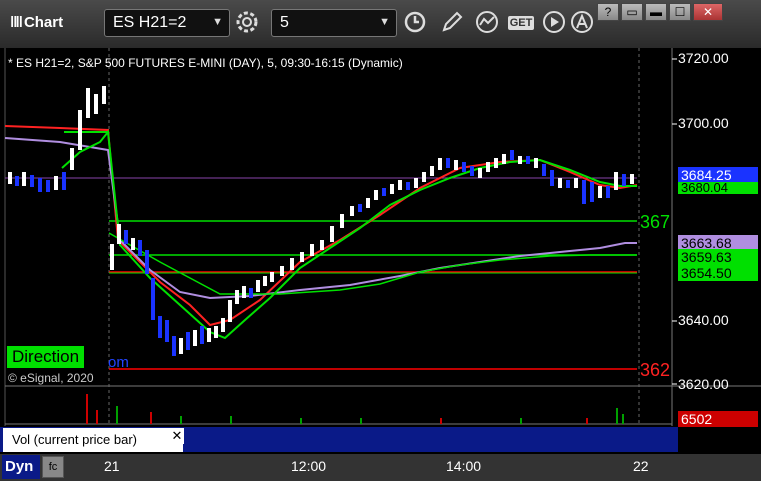 The height and width of the screenshot is (481, 761). I want to click on dynamic-mode-button: Dyn, so click(21, 467).